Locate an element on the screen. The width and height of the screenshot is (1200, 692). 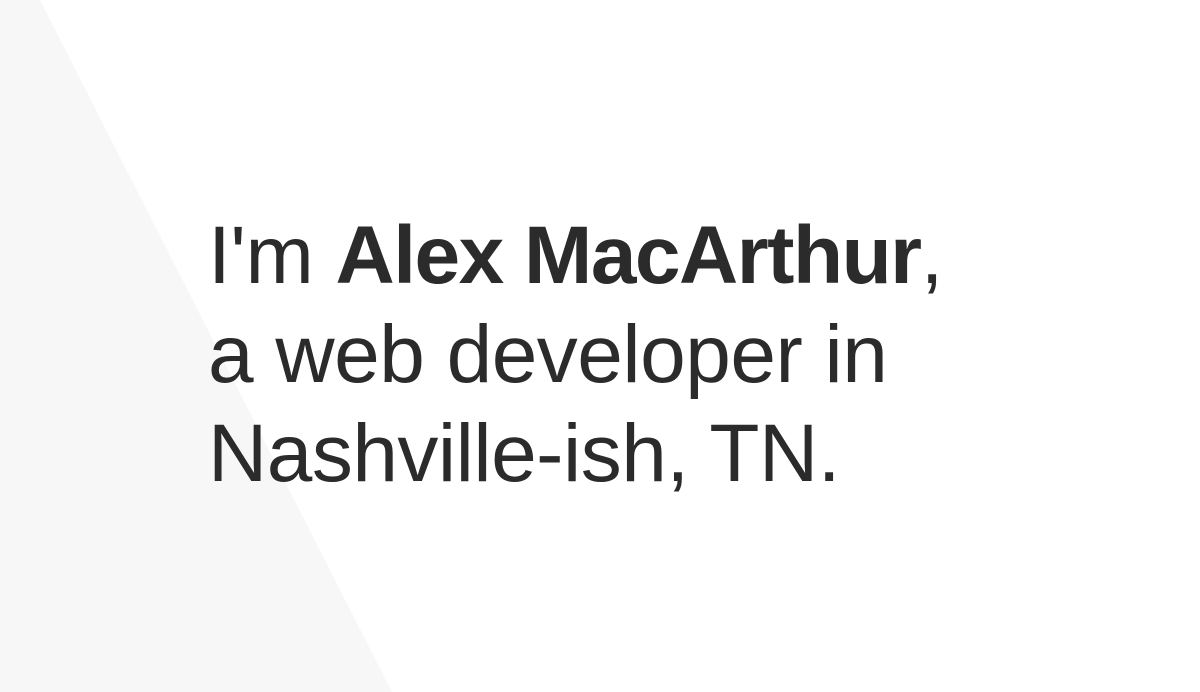
intro-line-1: I'm Alex MacArthur, is located at coordinates (575, 255).